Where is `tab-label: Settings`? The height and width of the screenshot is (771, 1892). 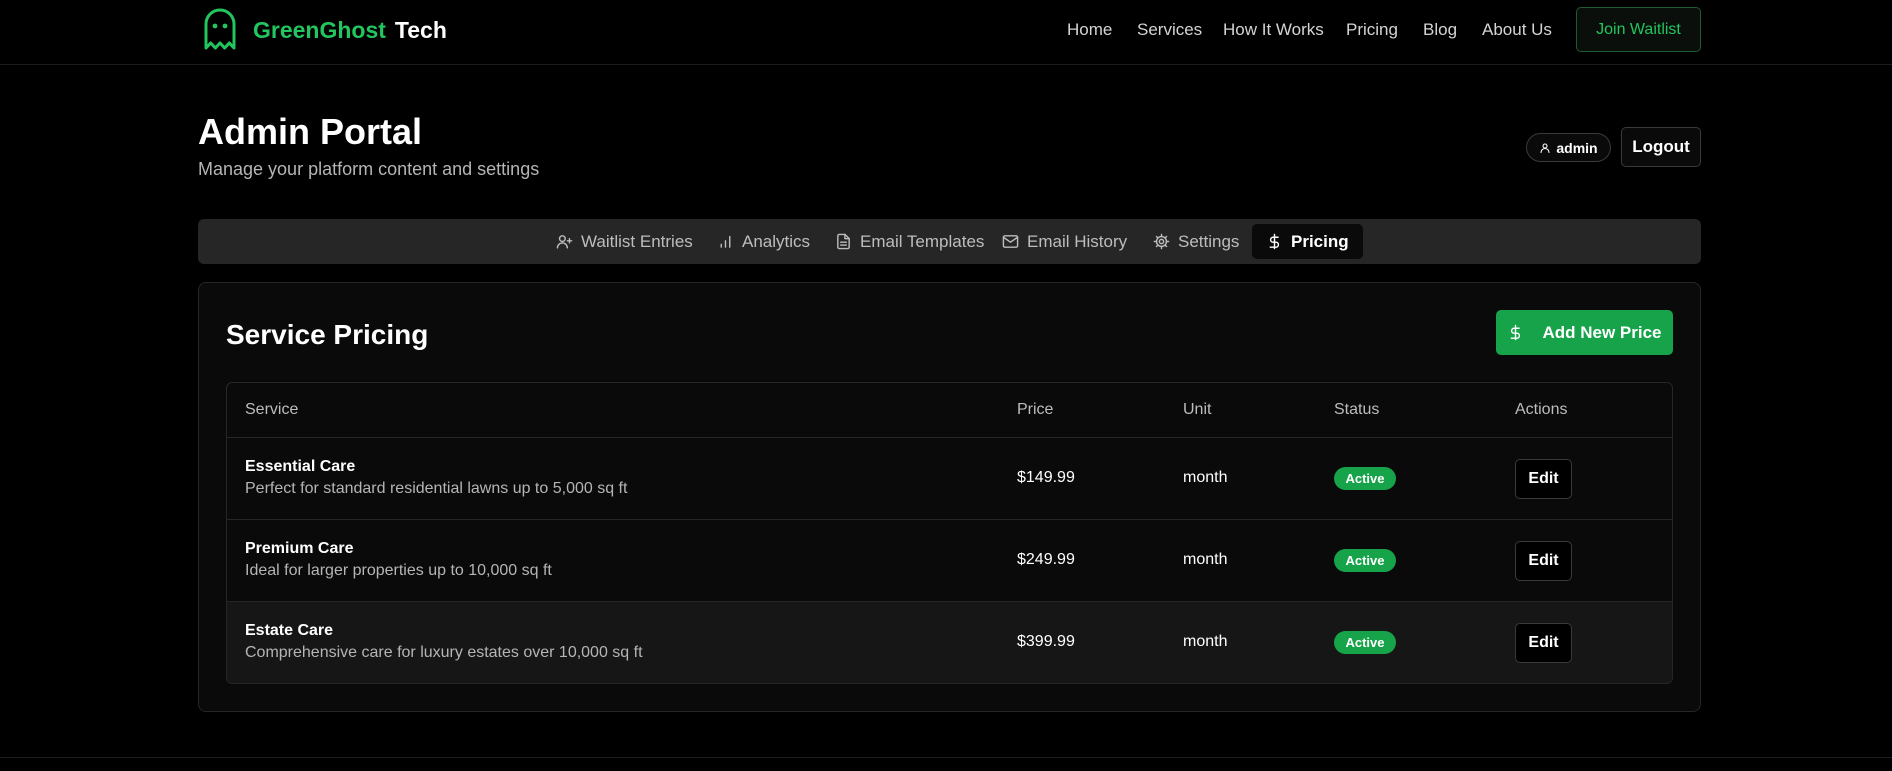 tab-label: Settings is located at coordinates (1209, 241).